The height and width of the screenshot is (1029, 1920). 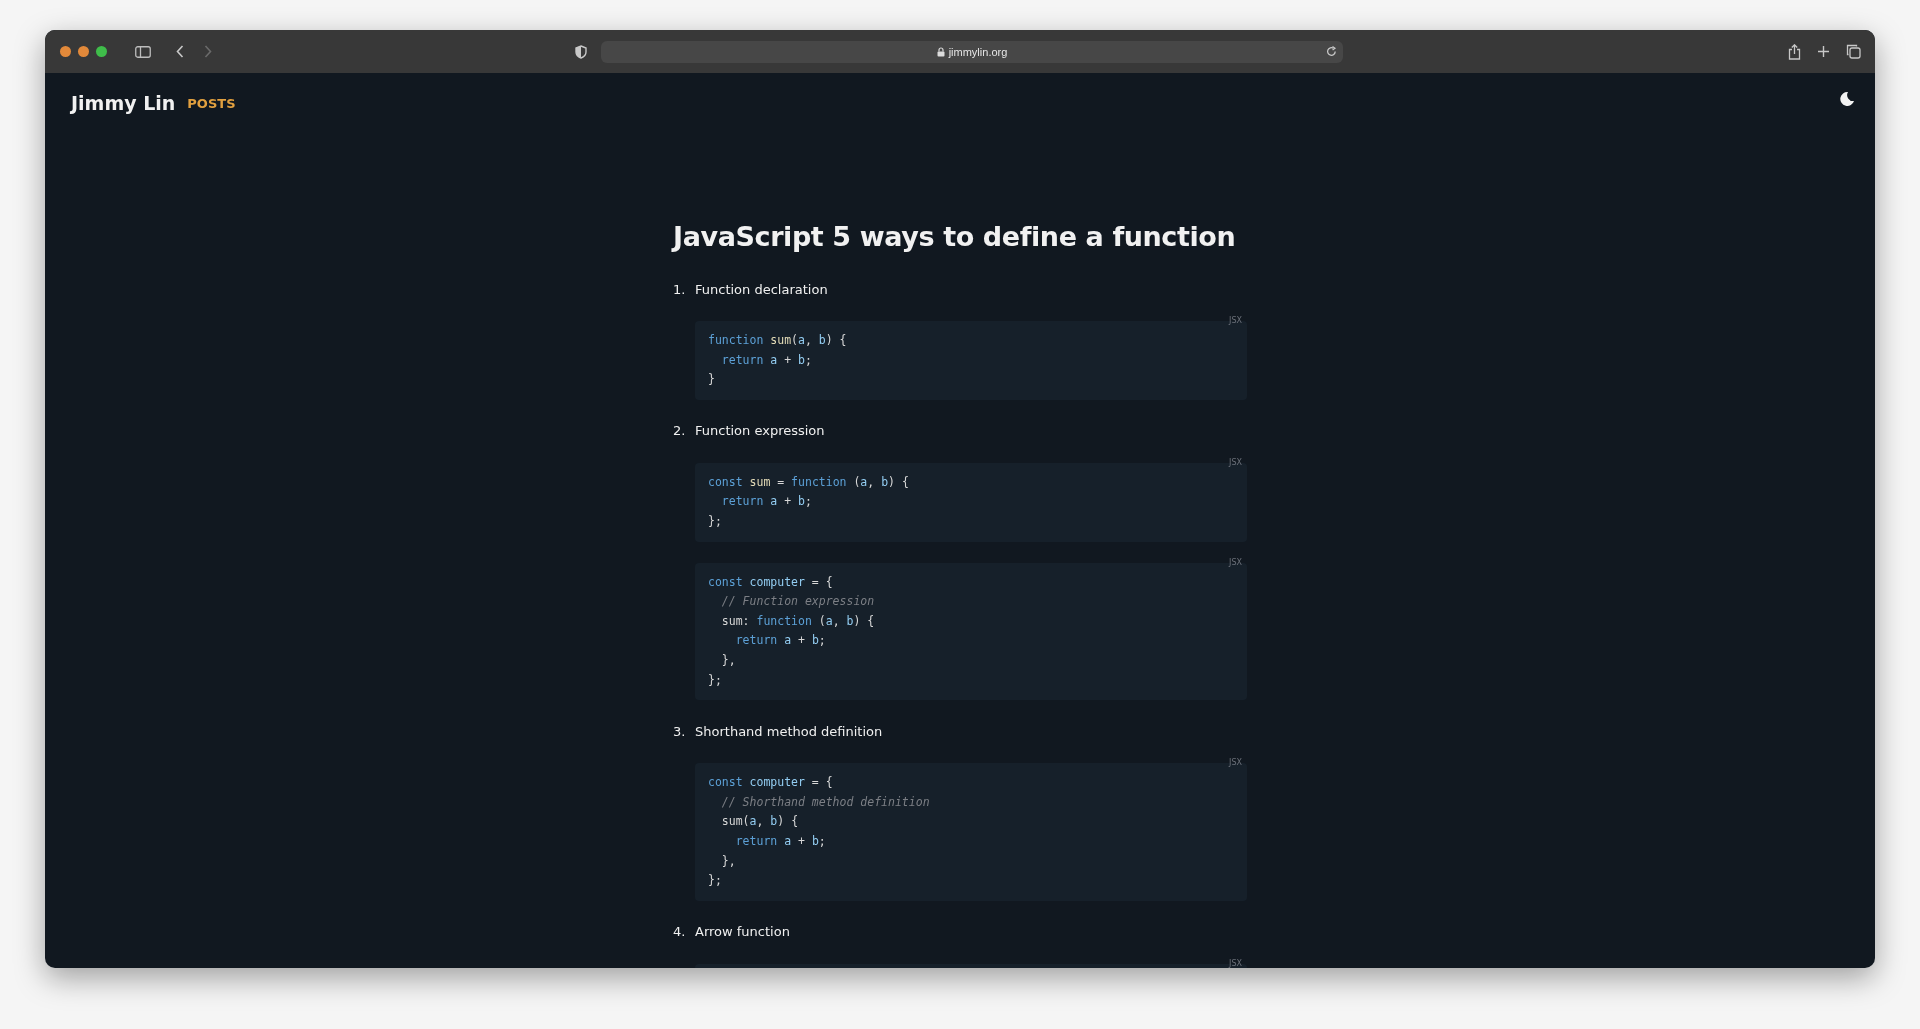 I want to click on site-name-link: Jimmy Lin, so click(x=123, y=103).